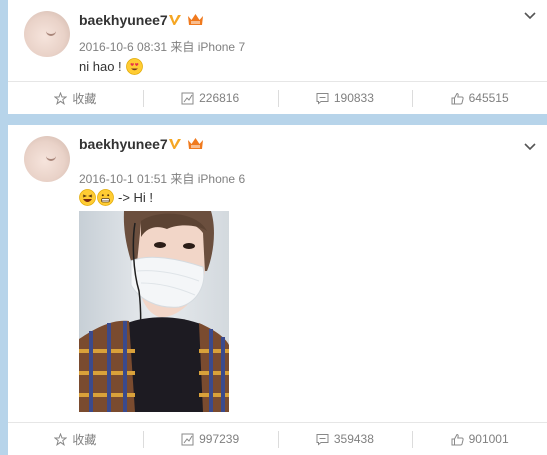  What do you see at coordinates (353, 439) in the screenshot?
I see `comment-count: 359438` at bounding box center [353, 439].